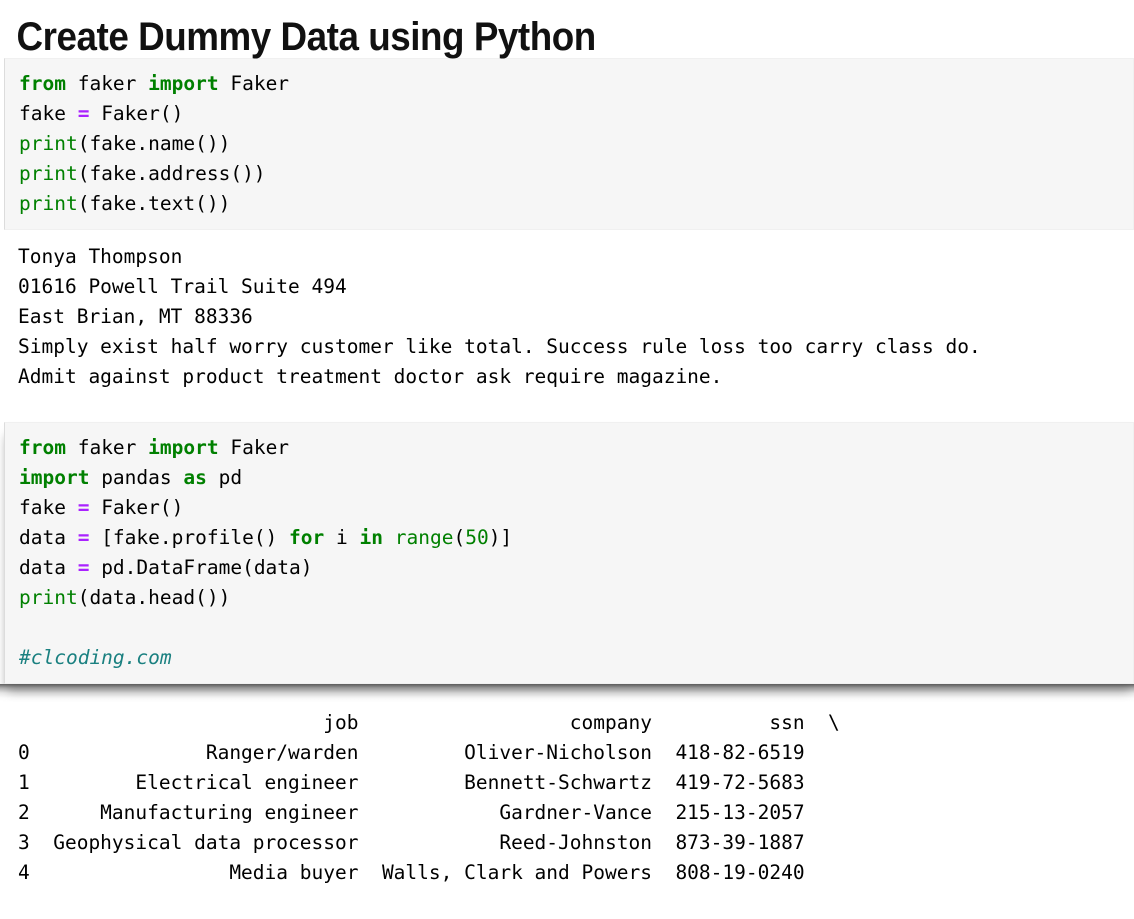 The height and width of the screenshot is (919, 1134). Describe the element at coordinates (195, 477) in the screenshot. I see `code-token: as` at that location.